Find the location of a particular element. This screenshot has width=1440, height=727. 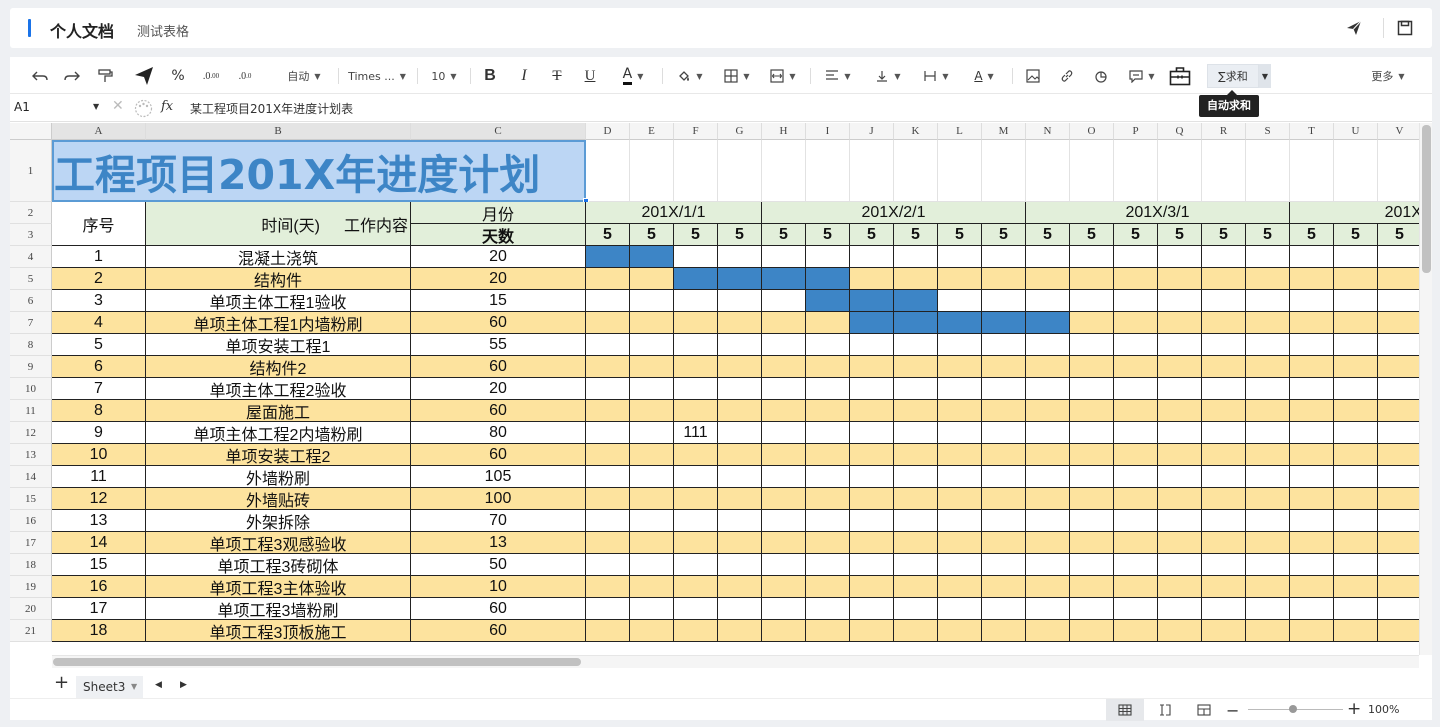

task-seq-cell: 5 is located at coordinates (99, 345).